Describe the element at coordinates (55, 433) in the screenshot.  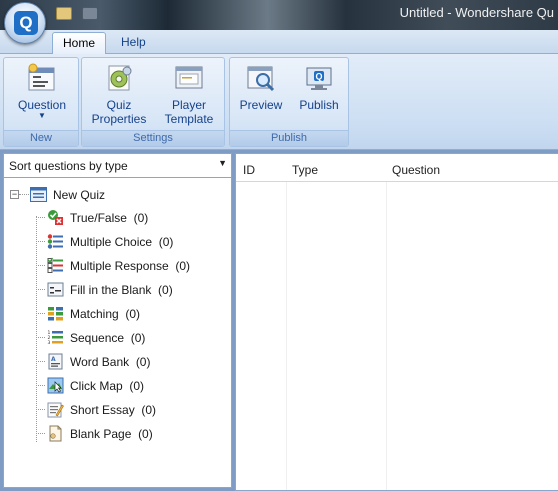
I see `blank-page-icon` at that location.